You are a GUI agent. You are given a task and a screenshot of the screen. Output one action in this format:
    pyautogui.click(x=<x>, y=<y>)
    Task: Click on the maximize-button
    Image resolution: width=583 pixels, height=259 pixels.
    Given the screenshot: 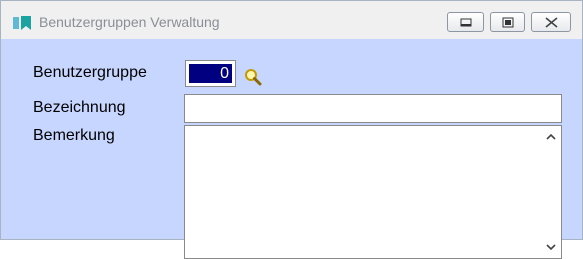 What is the action you would take?
    pyautogui.click(x=507, y=22)
    